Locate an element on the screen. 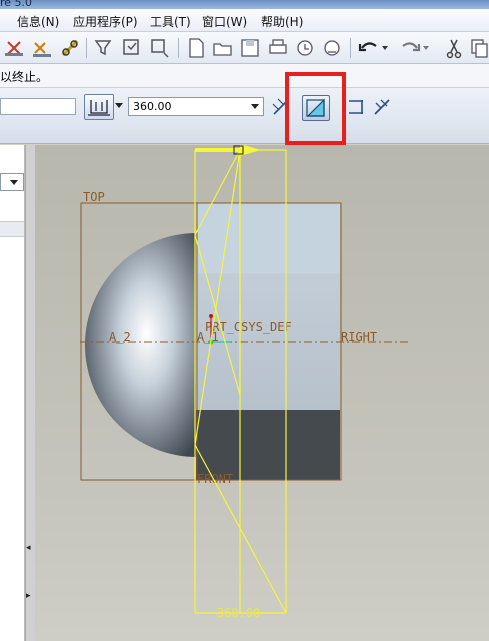  csys-y-marker is located at coordinates (211, 316).